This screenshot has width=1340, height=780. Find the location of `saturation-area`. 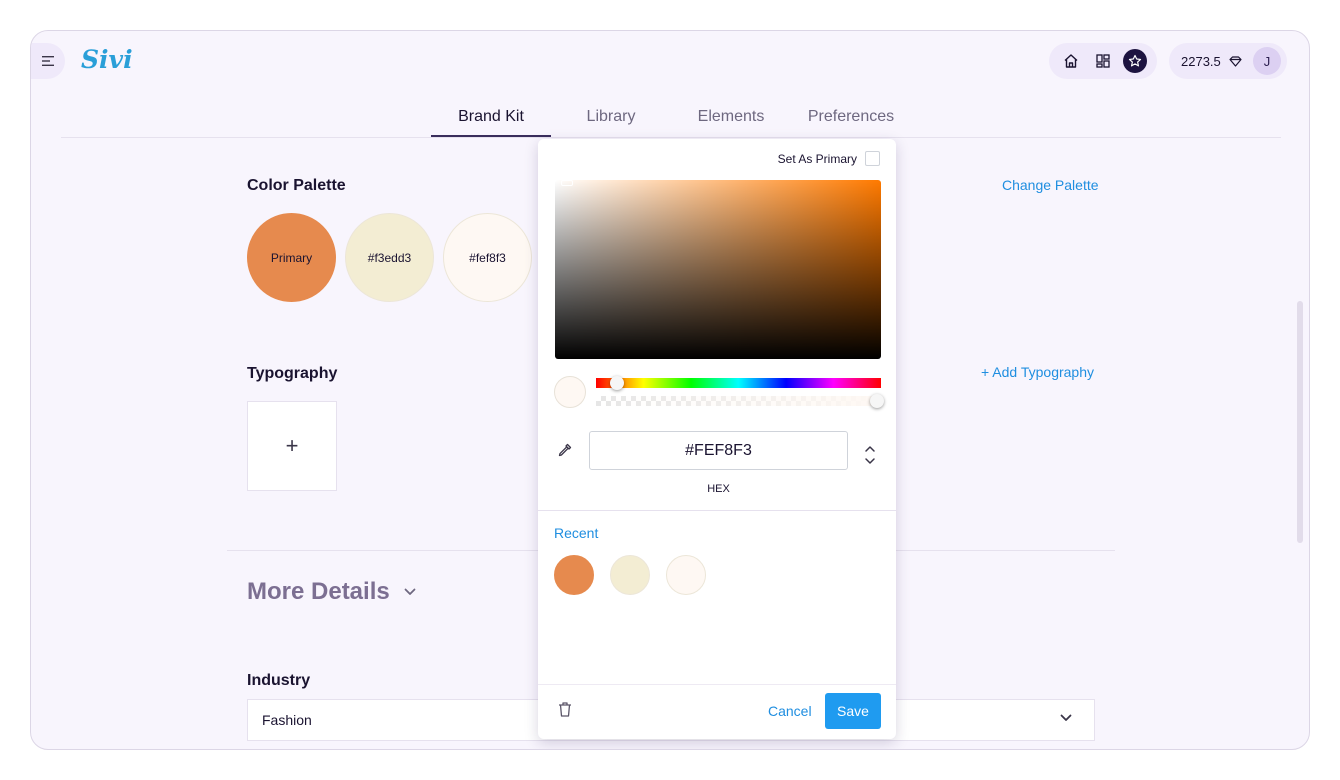

saturation-area is located at coordinates (718, 269).